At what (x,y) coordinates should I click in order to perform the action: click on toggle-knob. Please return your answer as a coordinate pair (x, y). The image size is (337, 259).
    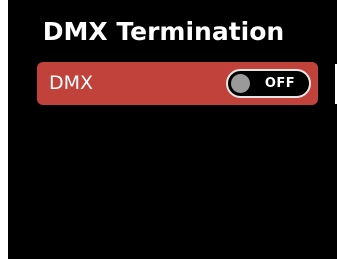
    Looking at the image, I should click on (240, 83).